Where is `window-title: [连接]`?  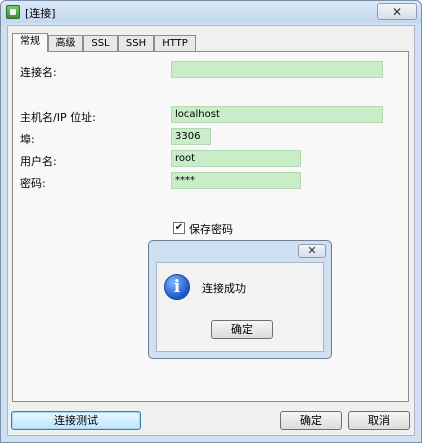
window-title: [连接] is located at coordinates (40, 13).